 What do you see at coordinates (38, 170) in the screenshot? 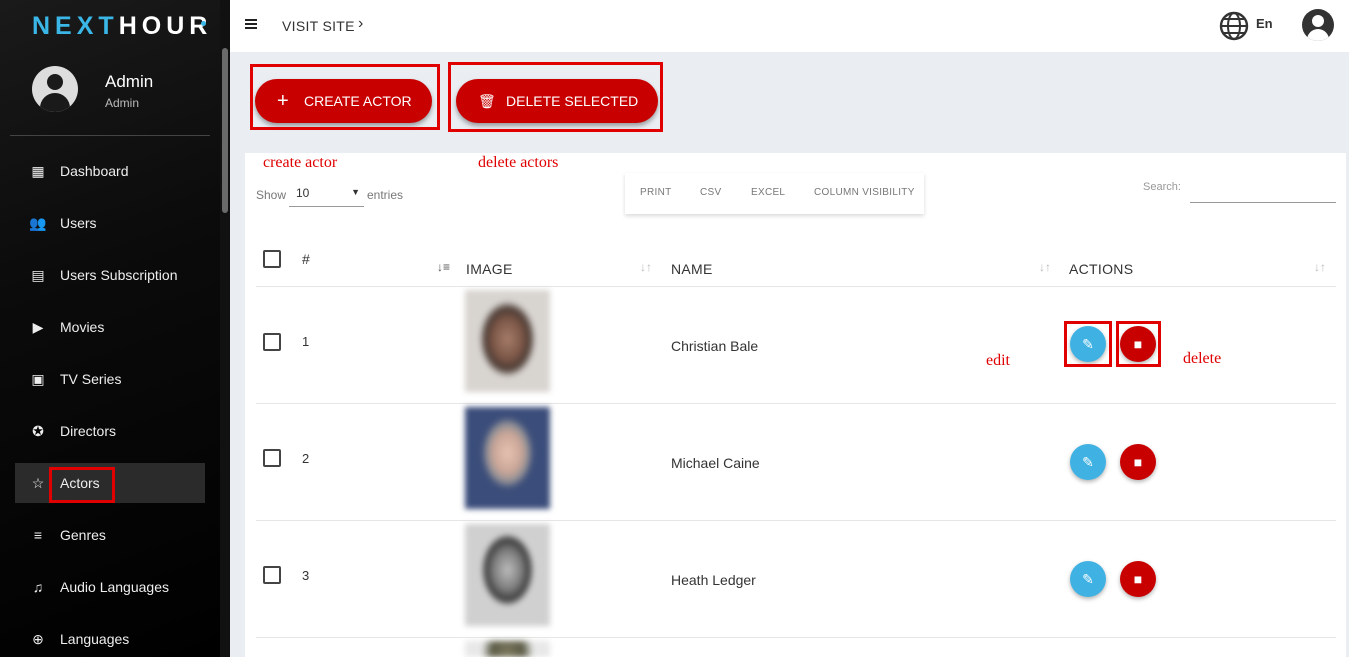
I see `dashboard-icon: ▦` at bounding box center [38, 170].